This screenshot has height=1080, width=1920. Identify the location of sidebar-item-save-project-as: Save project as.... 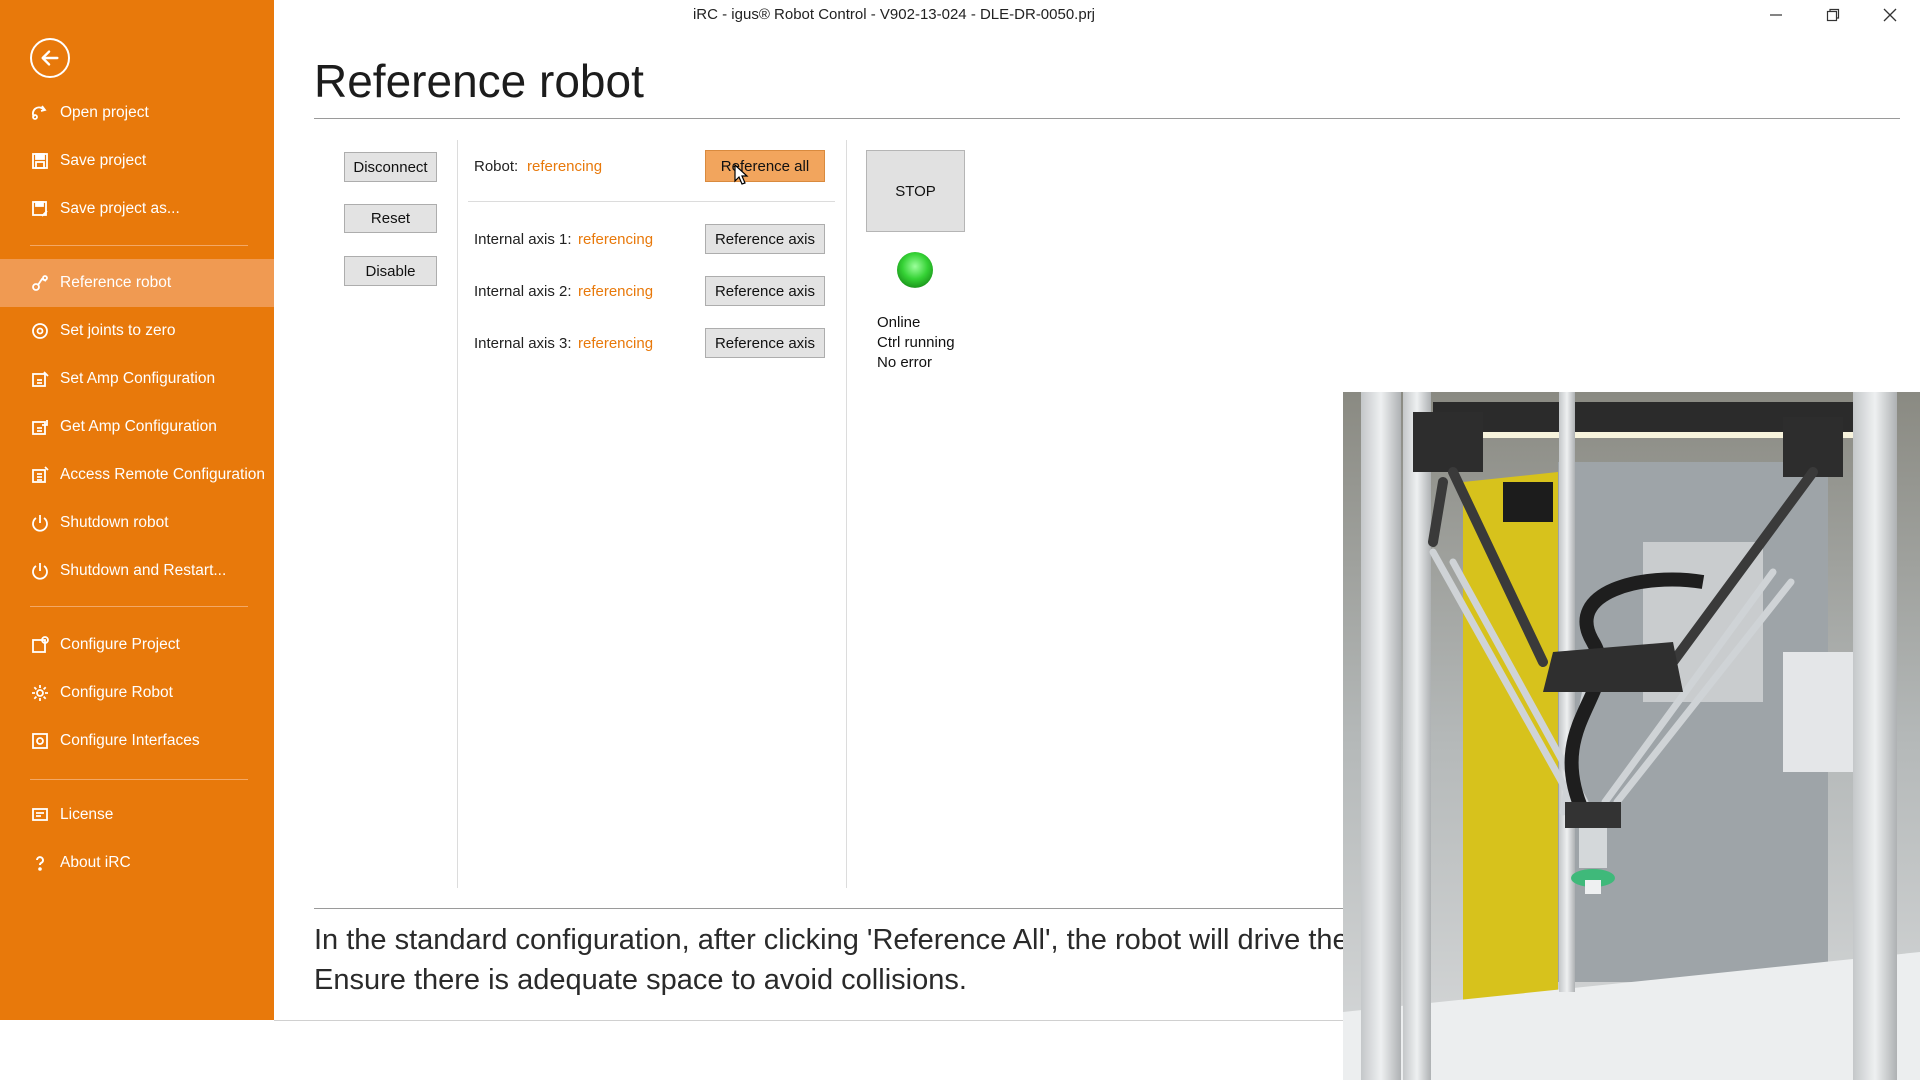
(137, 209).